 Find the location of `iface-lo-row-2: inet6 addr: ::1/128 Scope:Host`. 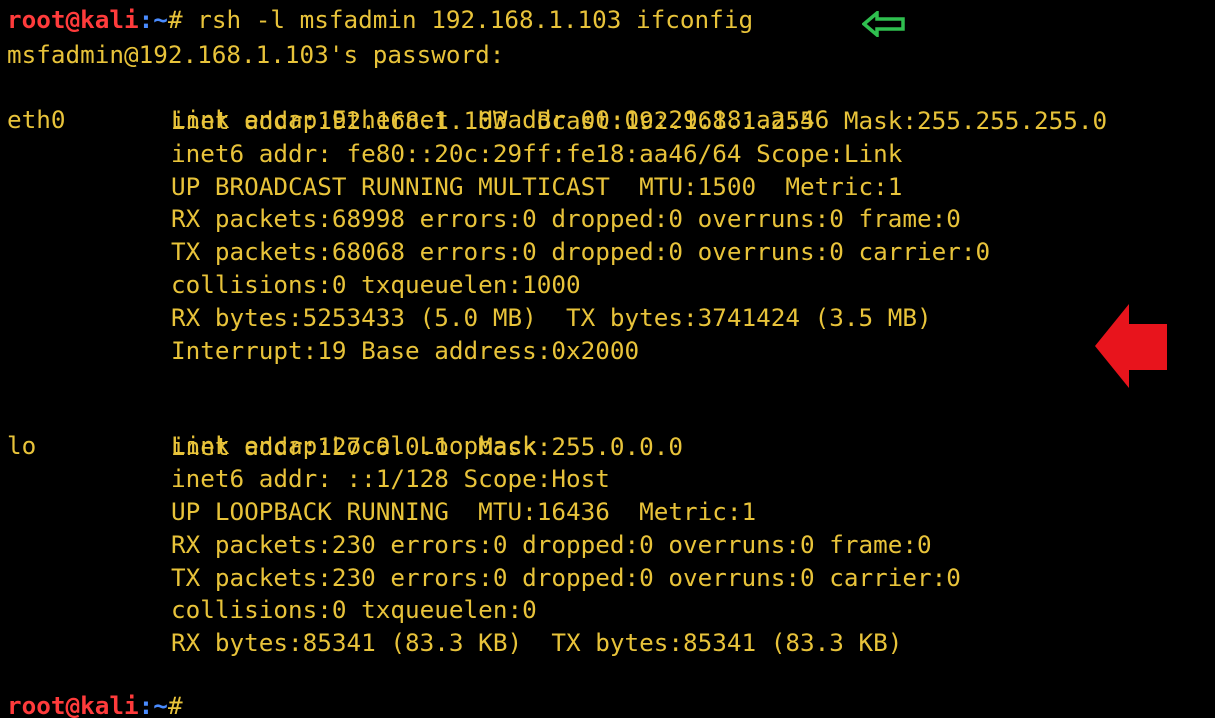

iface-lo-row-2: inet6 addr: ::1/128 Scope:Host is located at coordinates (607, 479).